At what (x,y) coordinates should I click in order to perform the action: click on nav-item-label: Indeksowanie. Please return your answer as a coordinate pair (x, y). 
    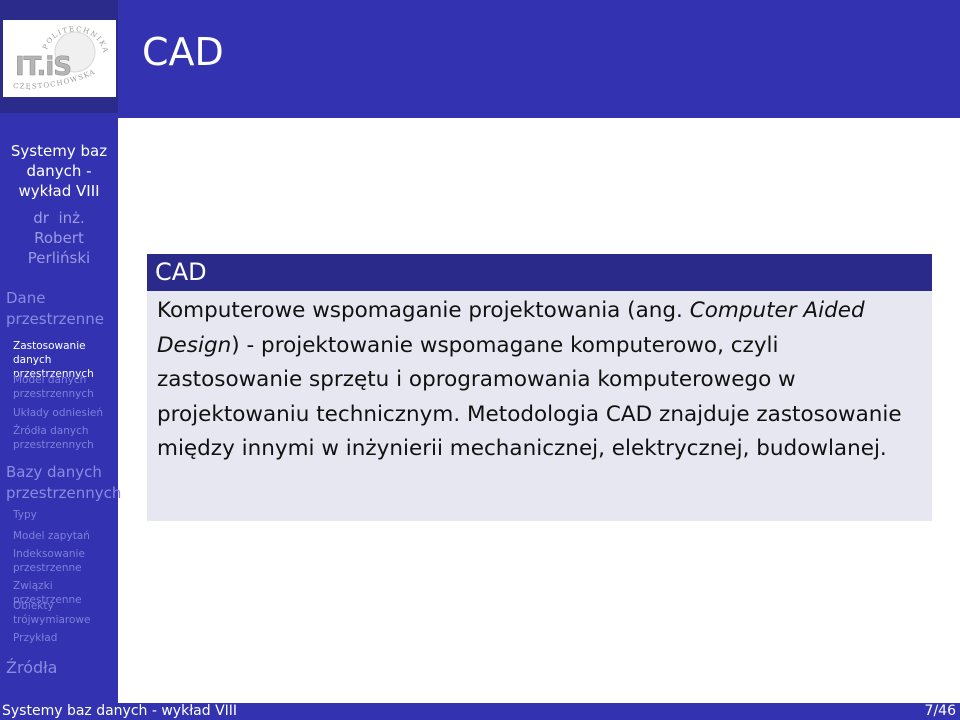
    Looking at the image, I should click on (49, 554).